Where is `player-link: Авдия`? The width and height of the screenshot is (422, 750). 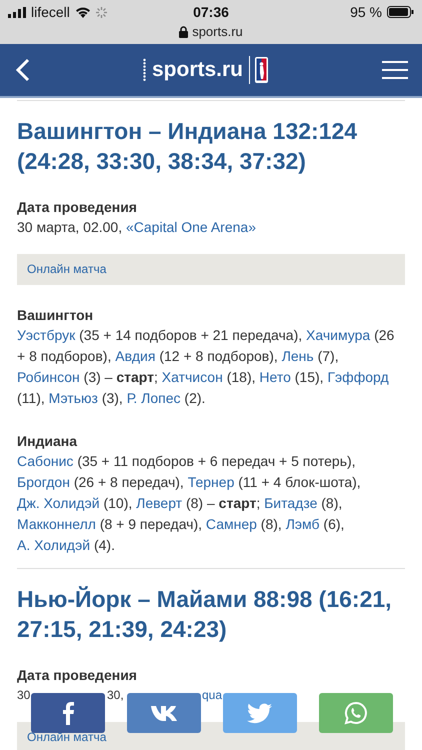
player-link: Авдия is located at coordinates (135, 356).